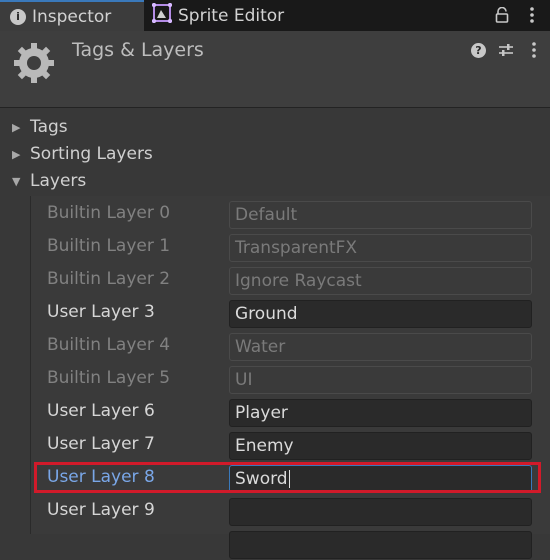 The height and width of the screenshot is (560, 550). What do you see at coordinates (16, 181) in the screenshot?
I see `expanded-arrow-icon: ▼` at bounding box center [16, 181].